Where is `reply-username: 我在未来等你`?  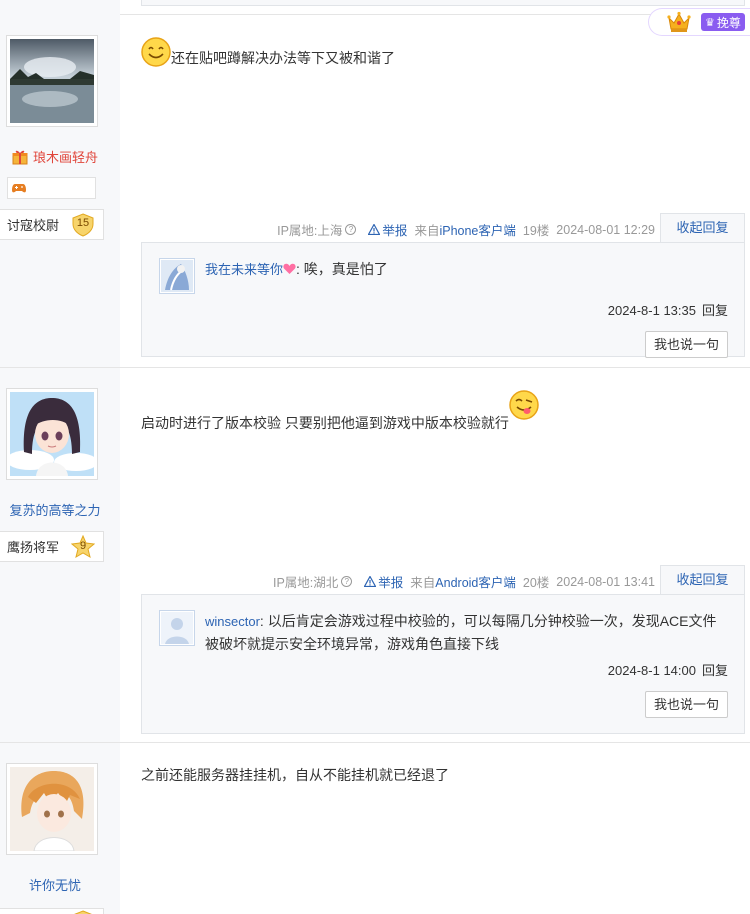 reply-username: 我在未来等你 is located at coordinates (244, 269).